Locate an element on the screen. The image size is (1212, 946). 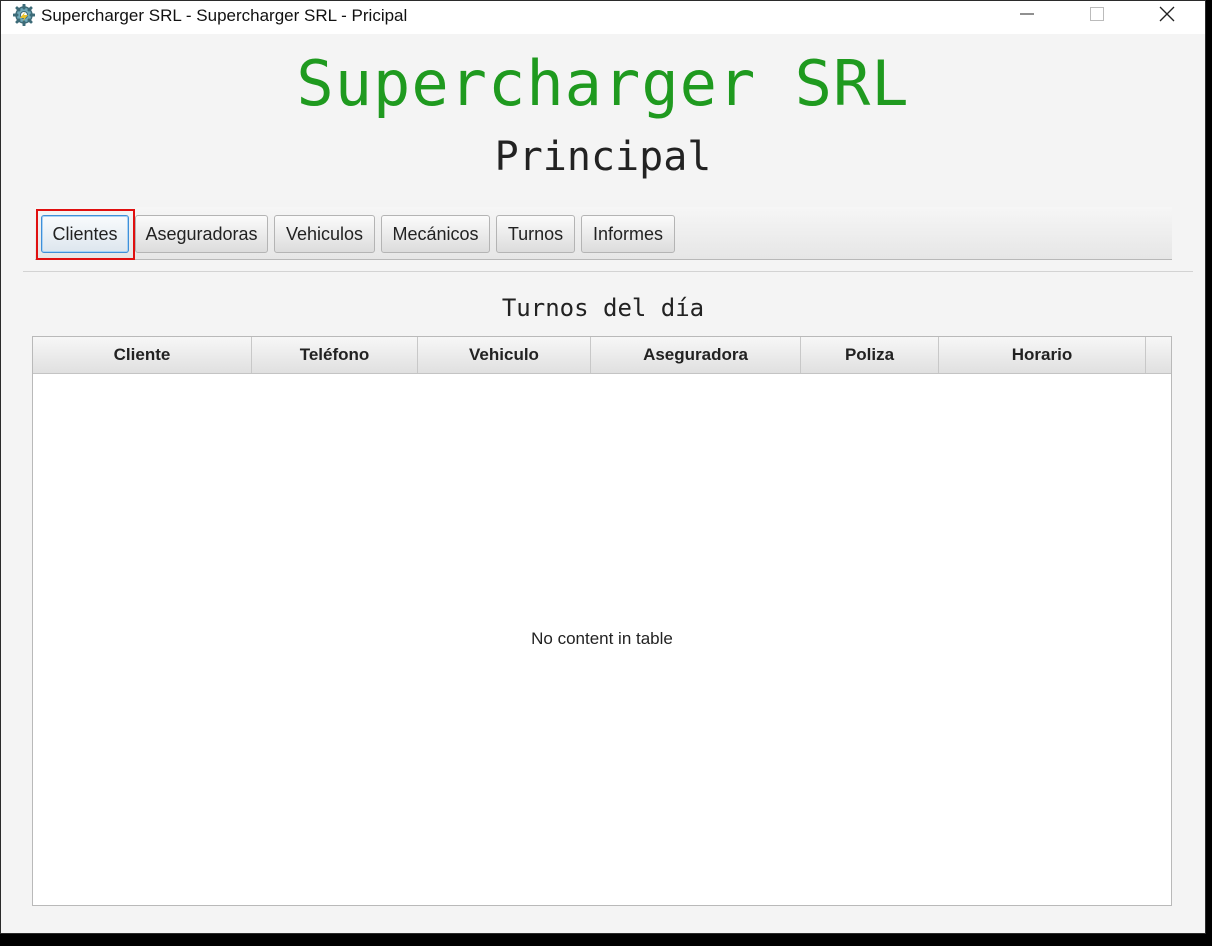
vehiculos-button: Vehiculos is located at coordinates (324, 234).